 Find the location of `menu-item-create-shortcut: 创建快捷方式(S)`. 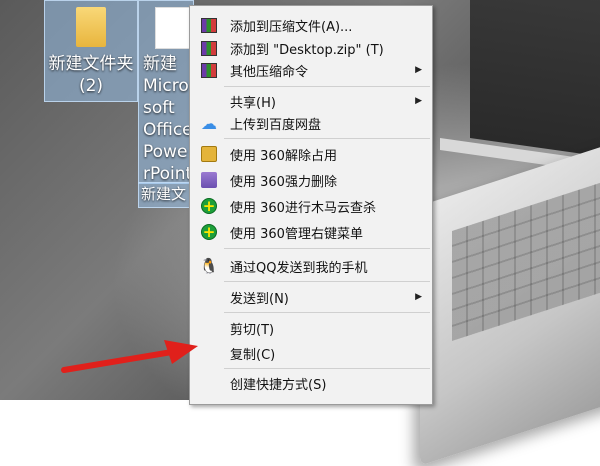

menu-item-create-shortcut: 创建快捷方式(S) is located at coordinates (311, 383).